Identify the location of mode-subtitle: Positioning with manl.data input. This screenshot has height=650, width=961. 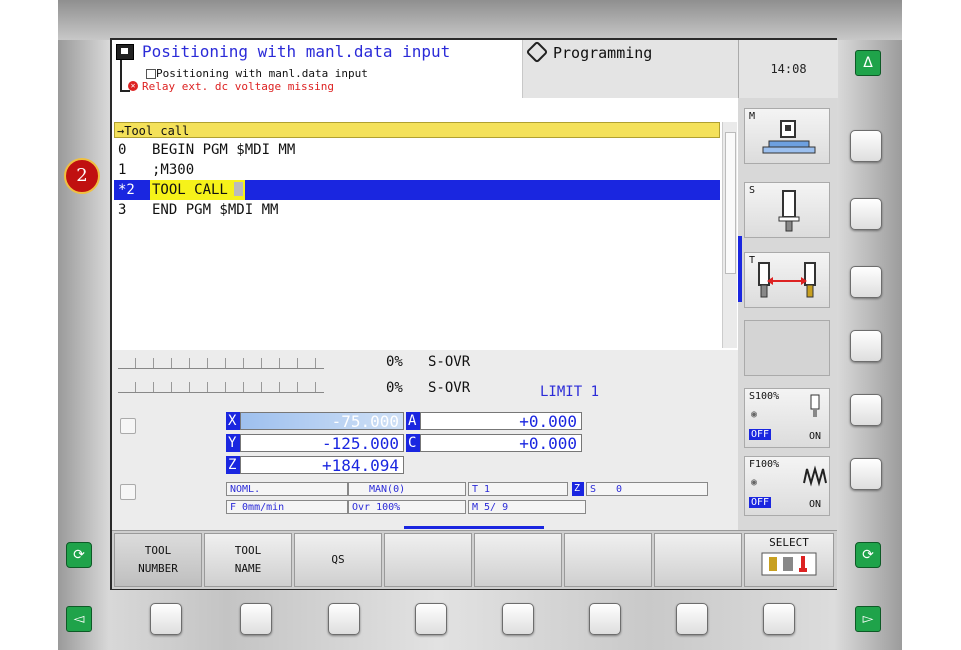
(262, 73).